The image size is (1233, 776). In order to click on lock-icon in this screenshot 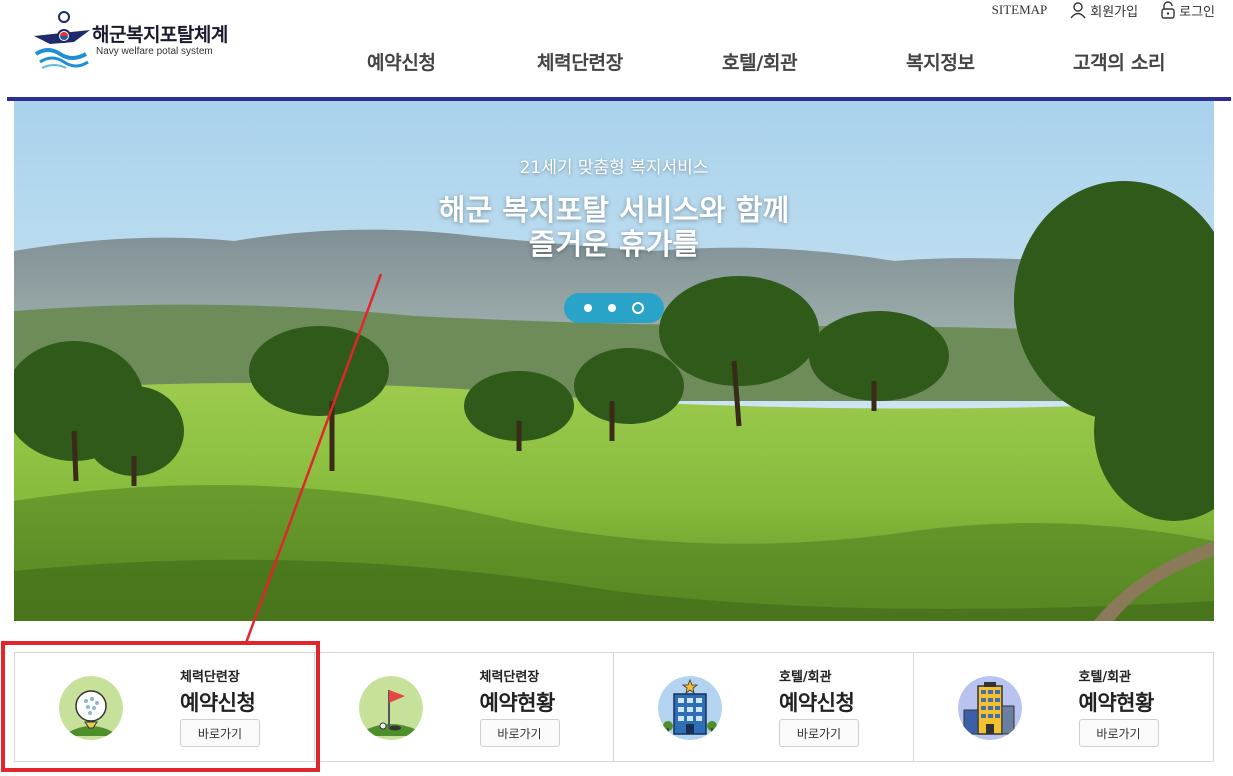, I will do `click(1168, 10)`.